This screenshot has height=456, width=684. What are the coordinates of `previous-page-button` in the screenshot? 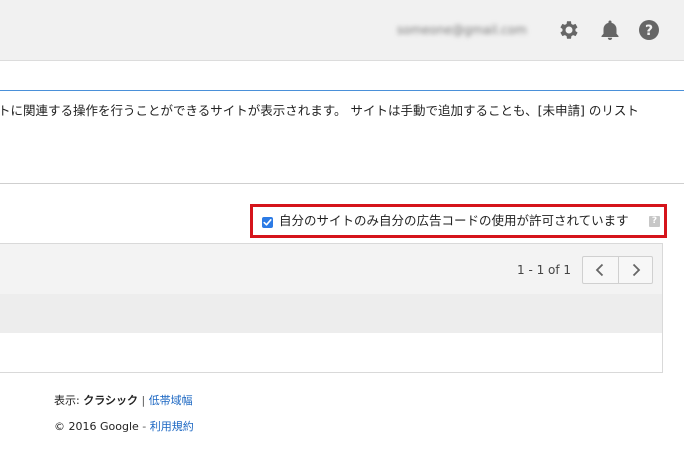 It's located at (600, 270).